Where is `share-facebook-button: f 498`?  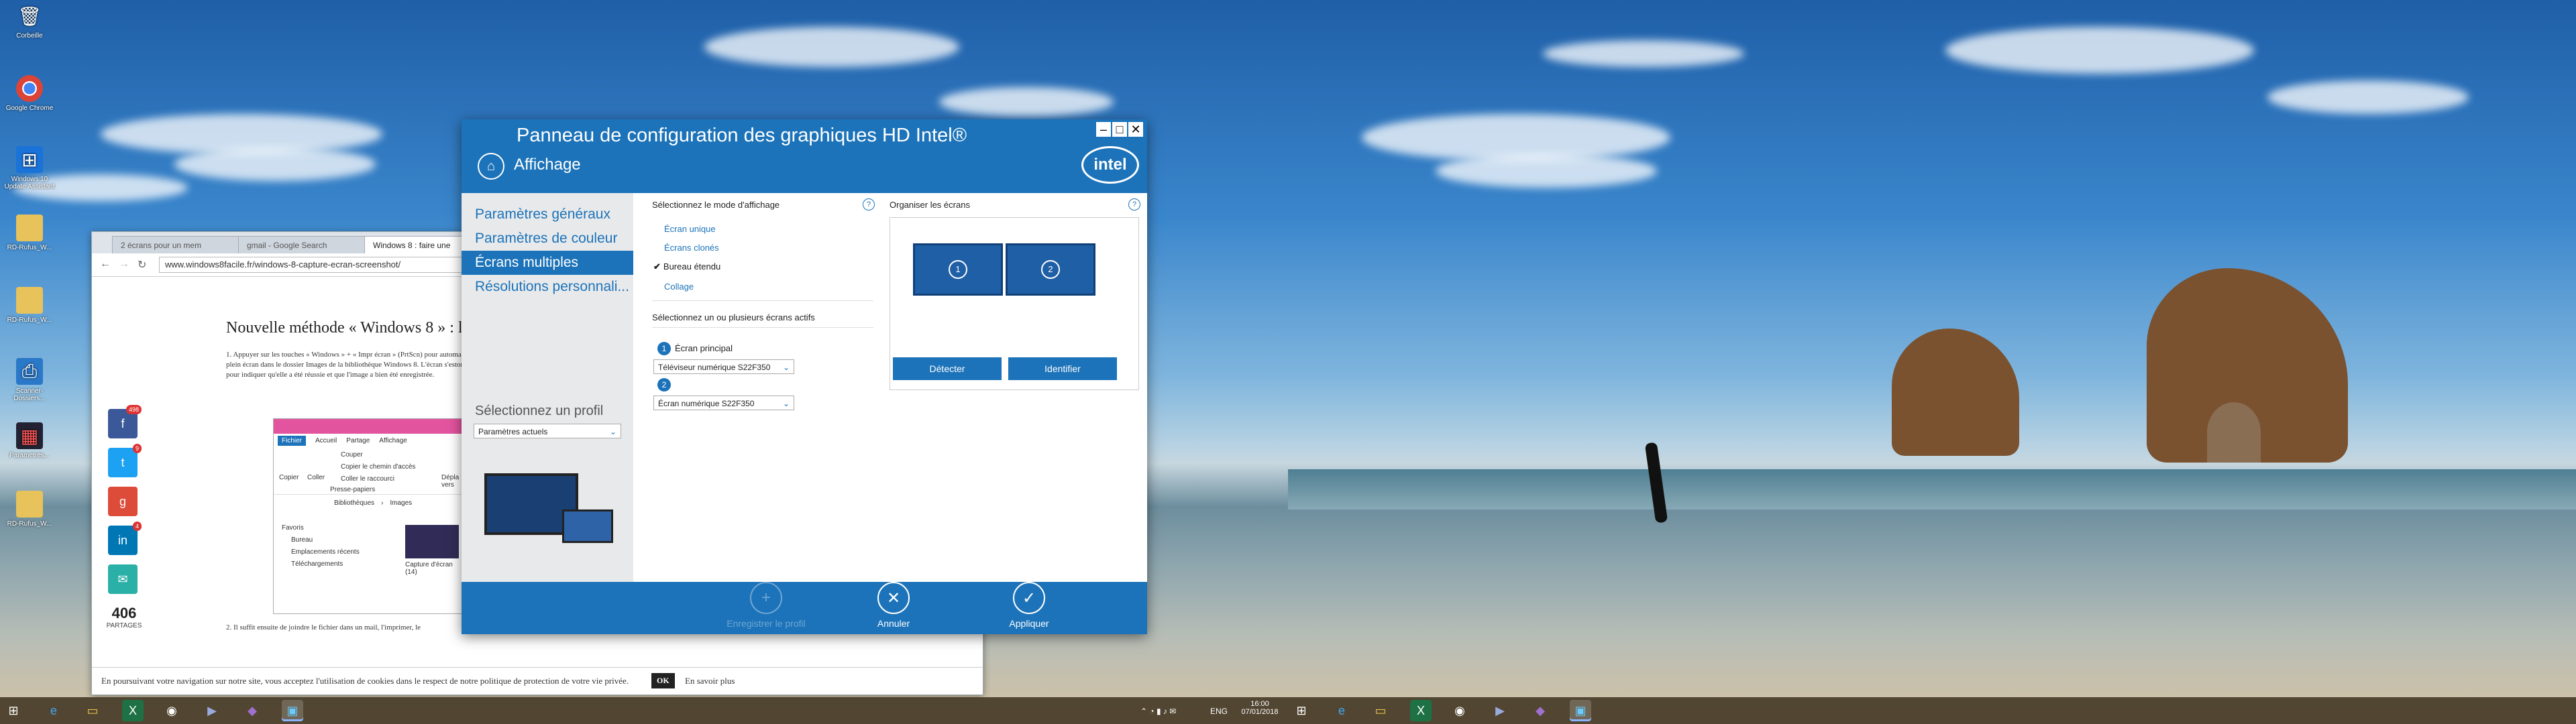
share-facebook-button: f 498 is located at coordinates (125, 421).